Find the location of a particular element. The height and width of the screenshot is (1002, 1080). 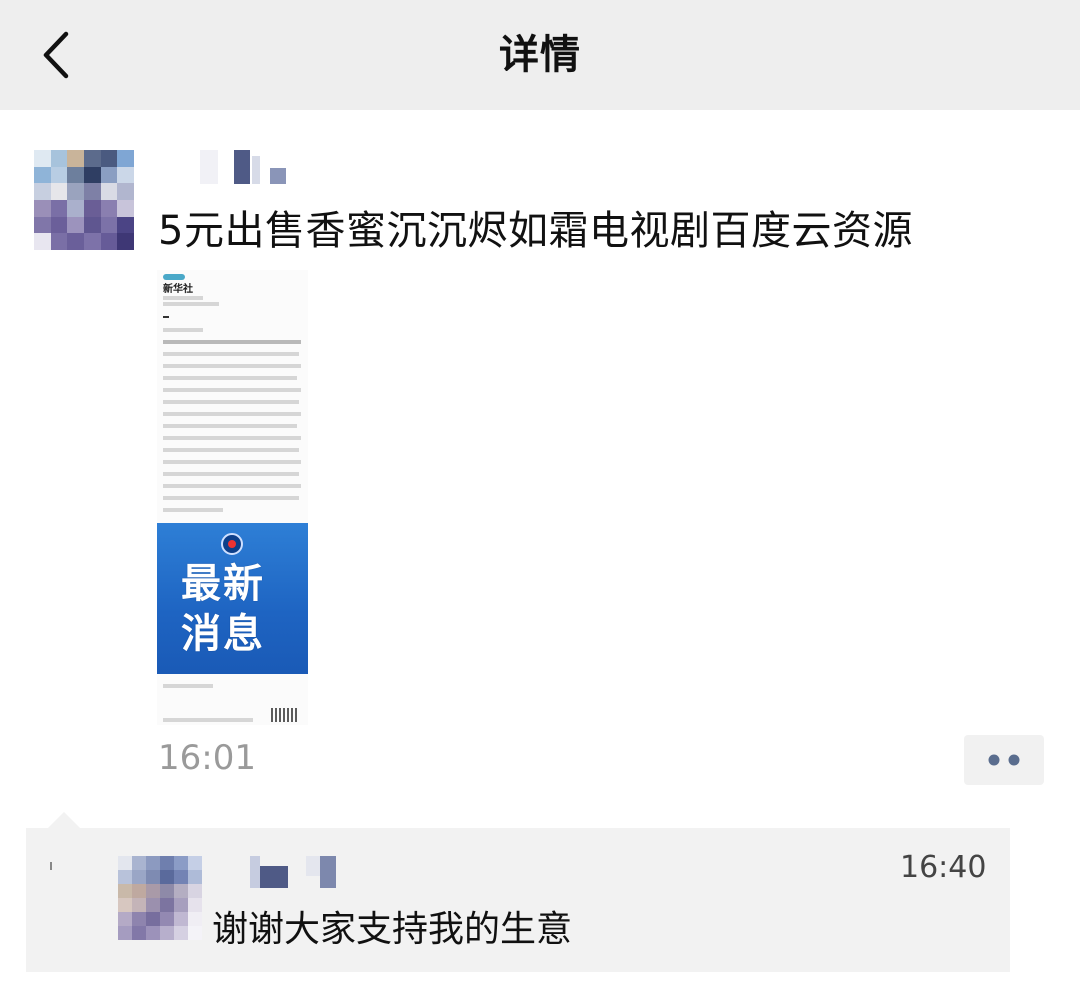

avatar is located at coordinates (84, 200).